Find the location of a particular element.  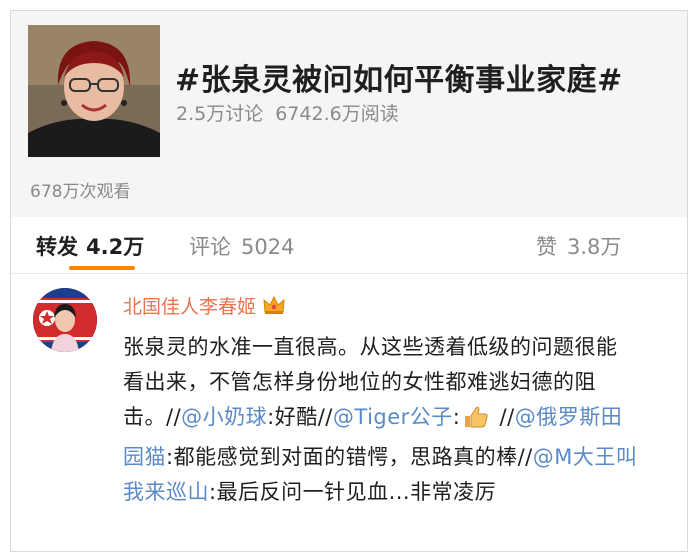

interaction-tabs: 转发 4.2万 评论 5024 赞 3.8万 is located at coordinates (349, 245).